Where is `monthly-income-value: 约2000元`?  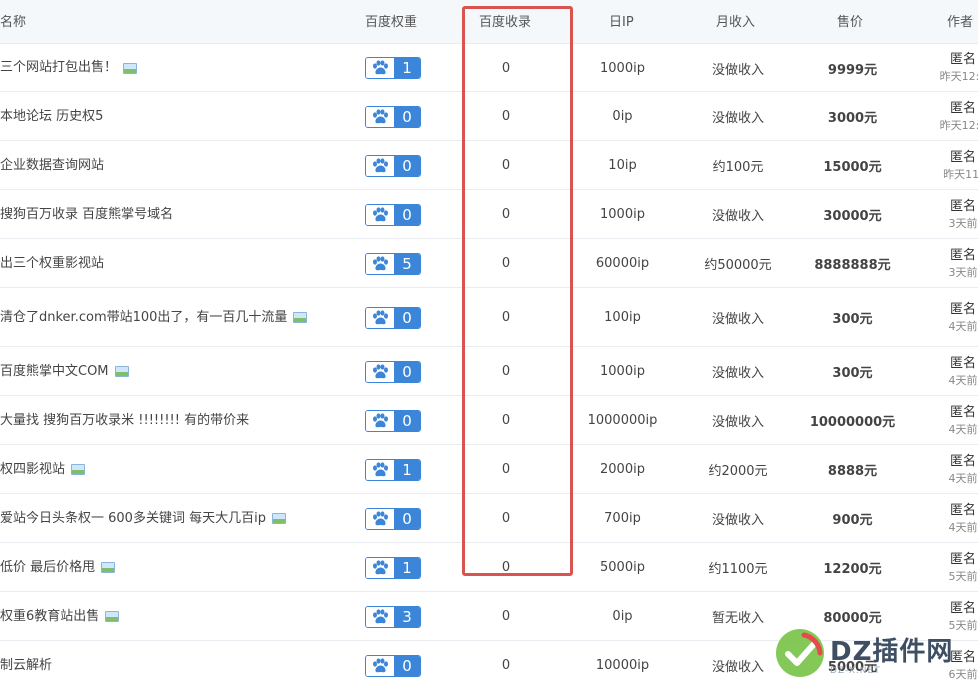
monthly-income-value: 约2000元 is located at coordinates (738, 471).